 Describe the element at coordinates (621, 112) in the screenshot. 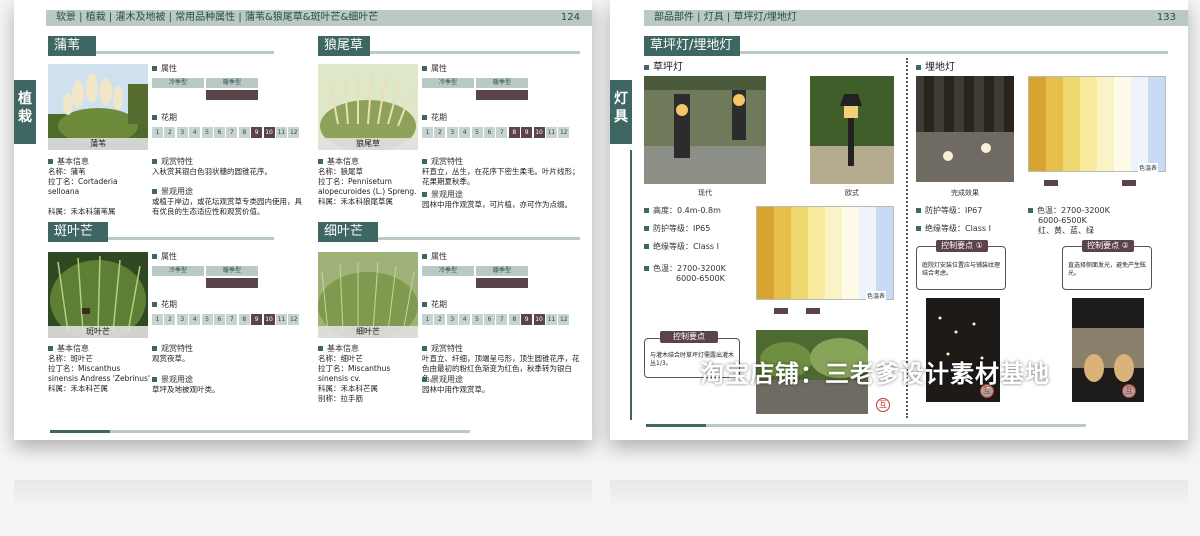

I see `side-tab: 灯具` at that location.